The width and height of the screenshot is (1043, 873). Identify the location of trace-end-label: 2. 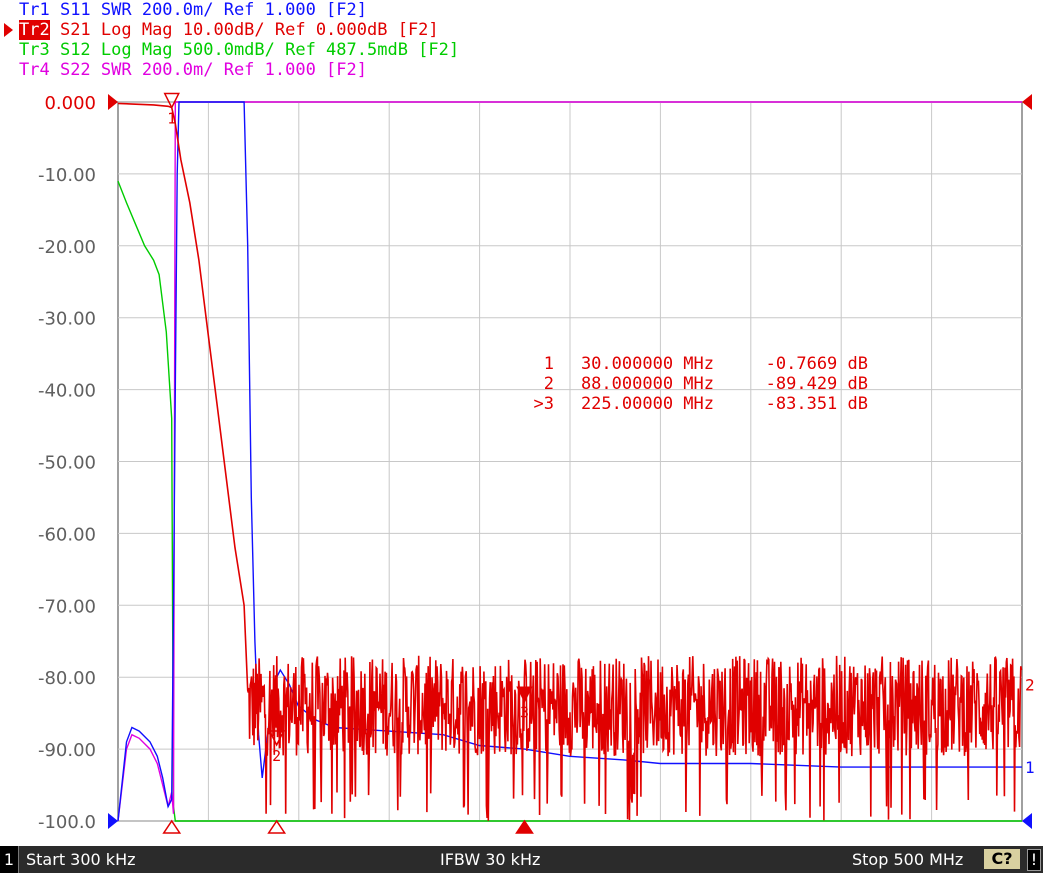
(1030, 684).